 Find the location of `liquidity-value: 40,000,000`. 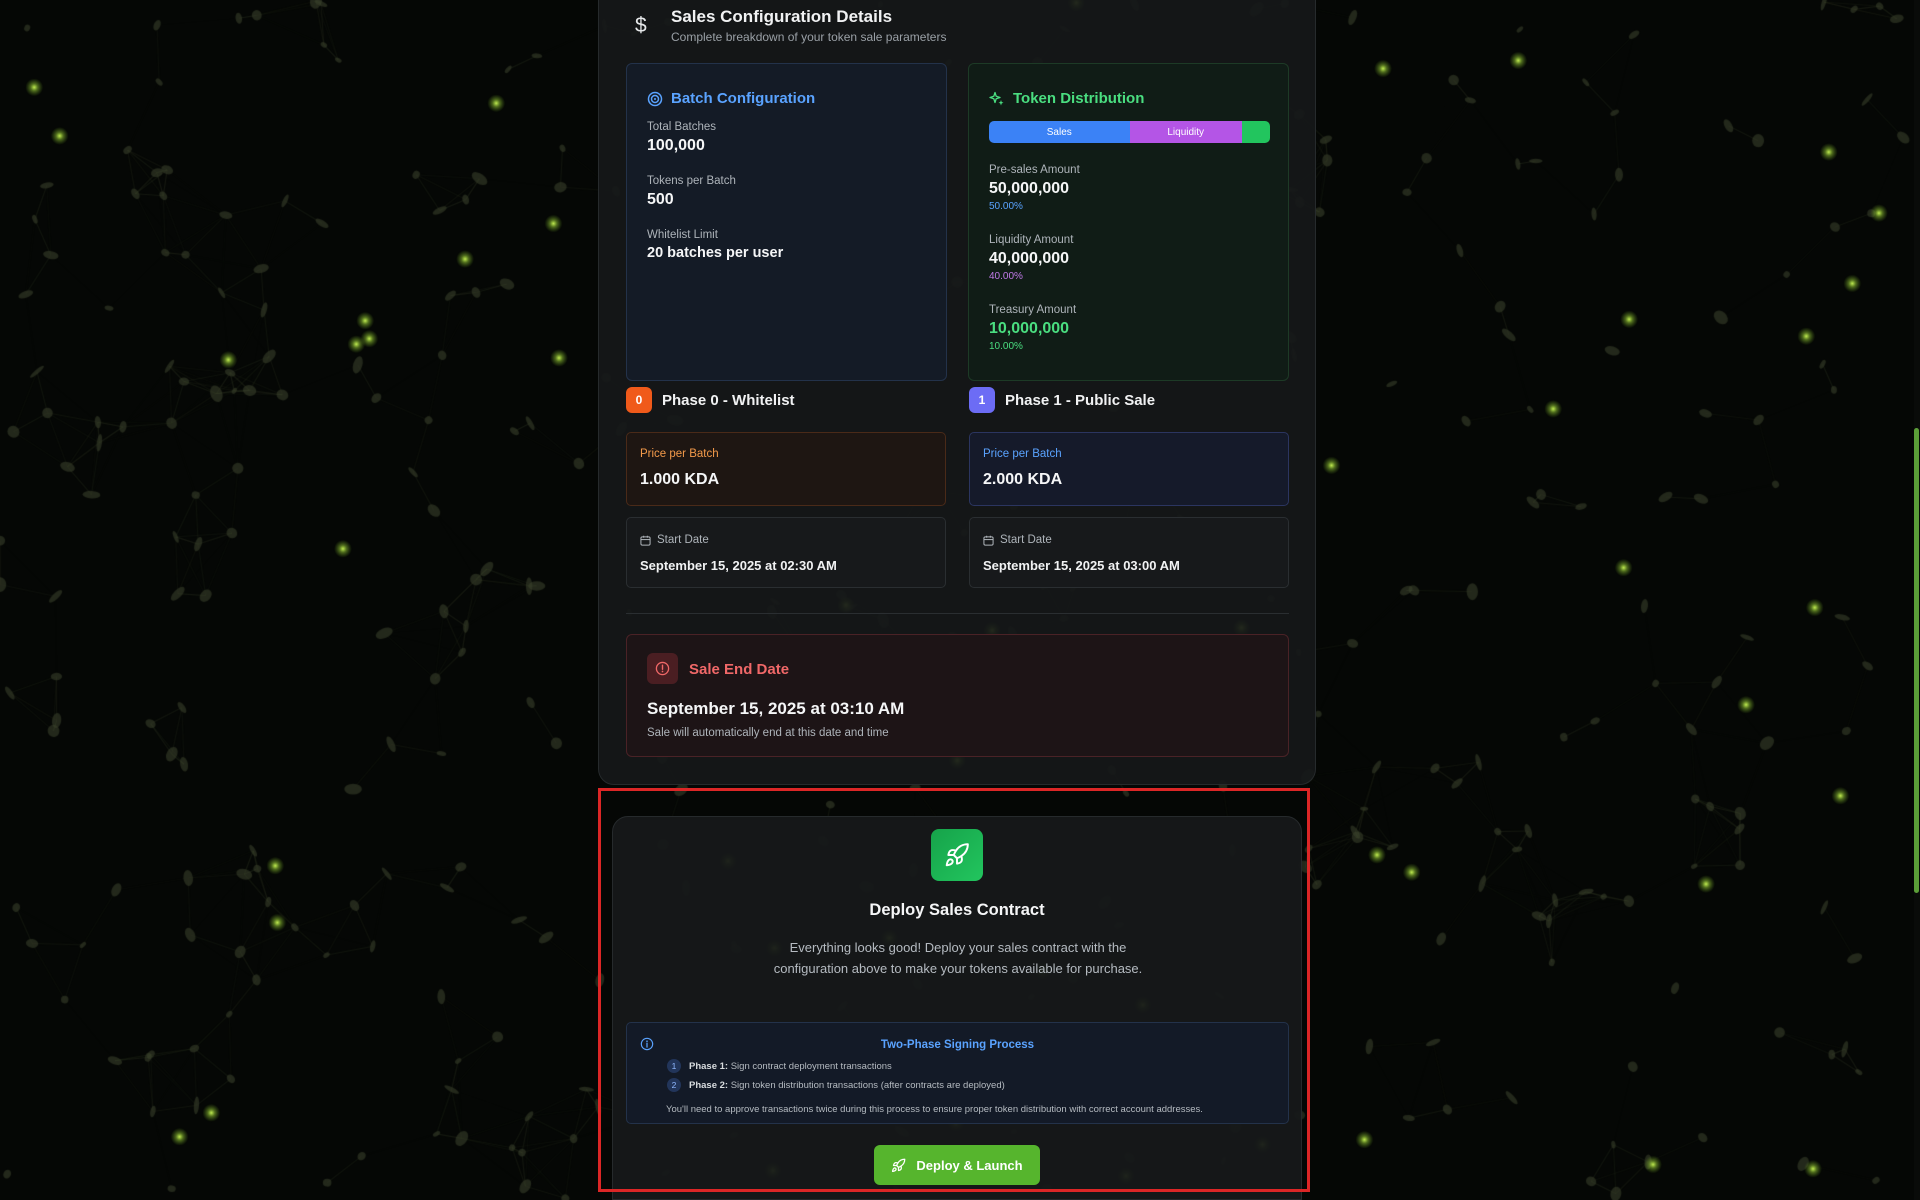

liquidity-value: 40,000,000 is located at coordinates (1029, 258).